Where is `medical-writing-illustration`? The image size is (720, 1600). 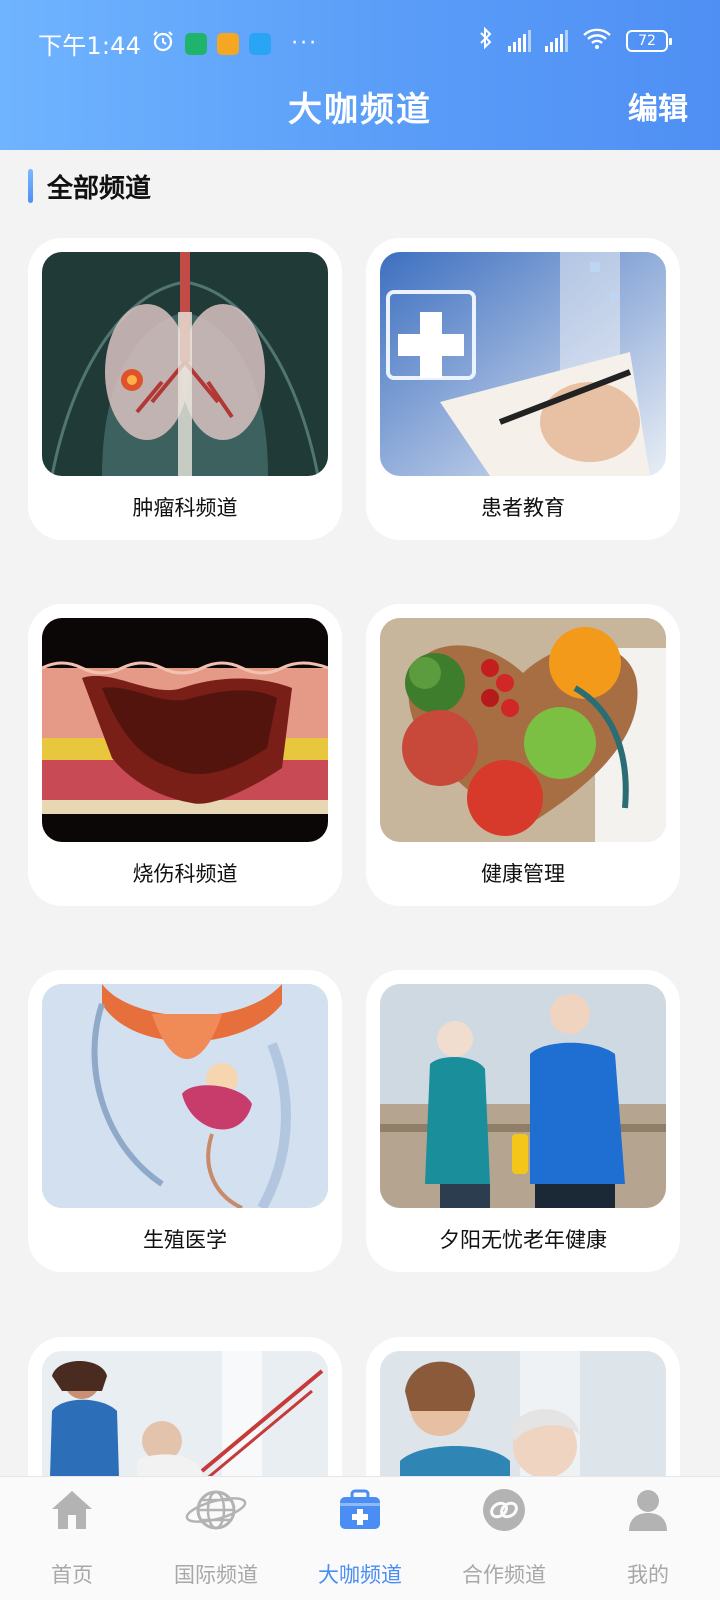
medical-writing-illustration is located at coordinates (523, 364).